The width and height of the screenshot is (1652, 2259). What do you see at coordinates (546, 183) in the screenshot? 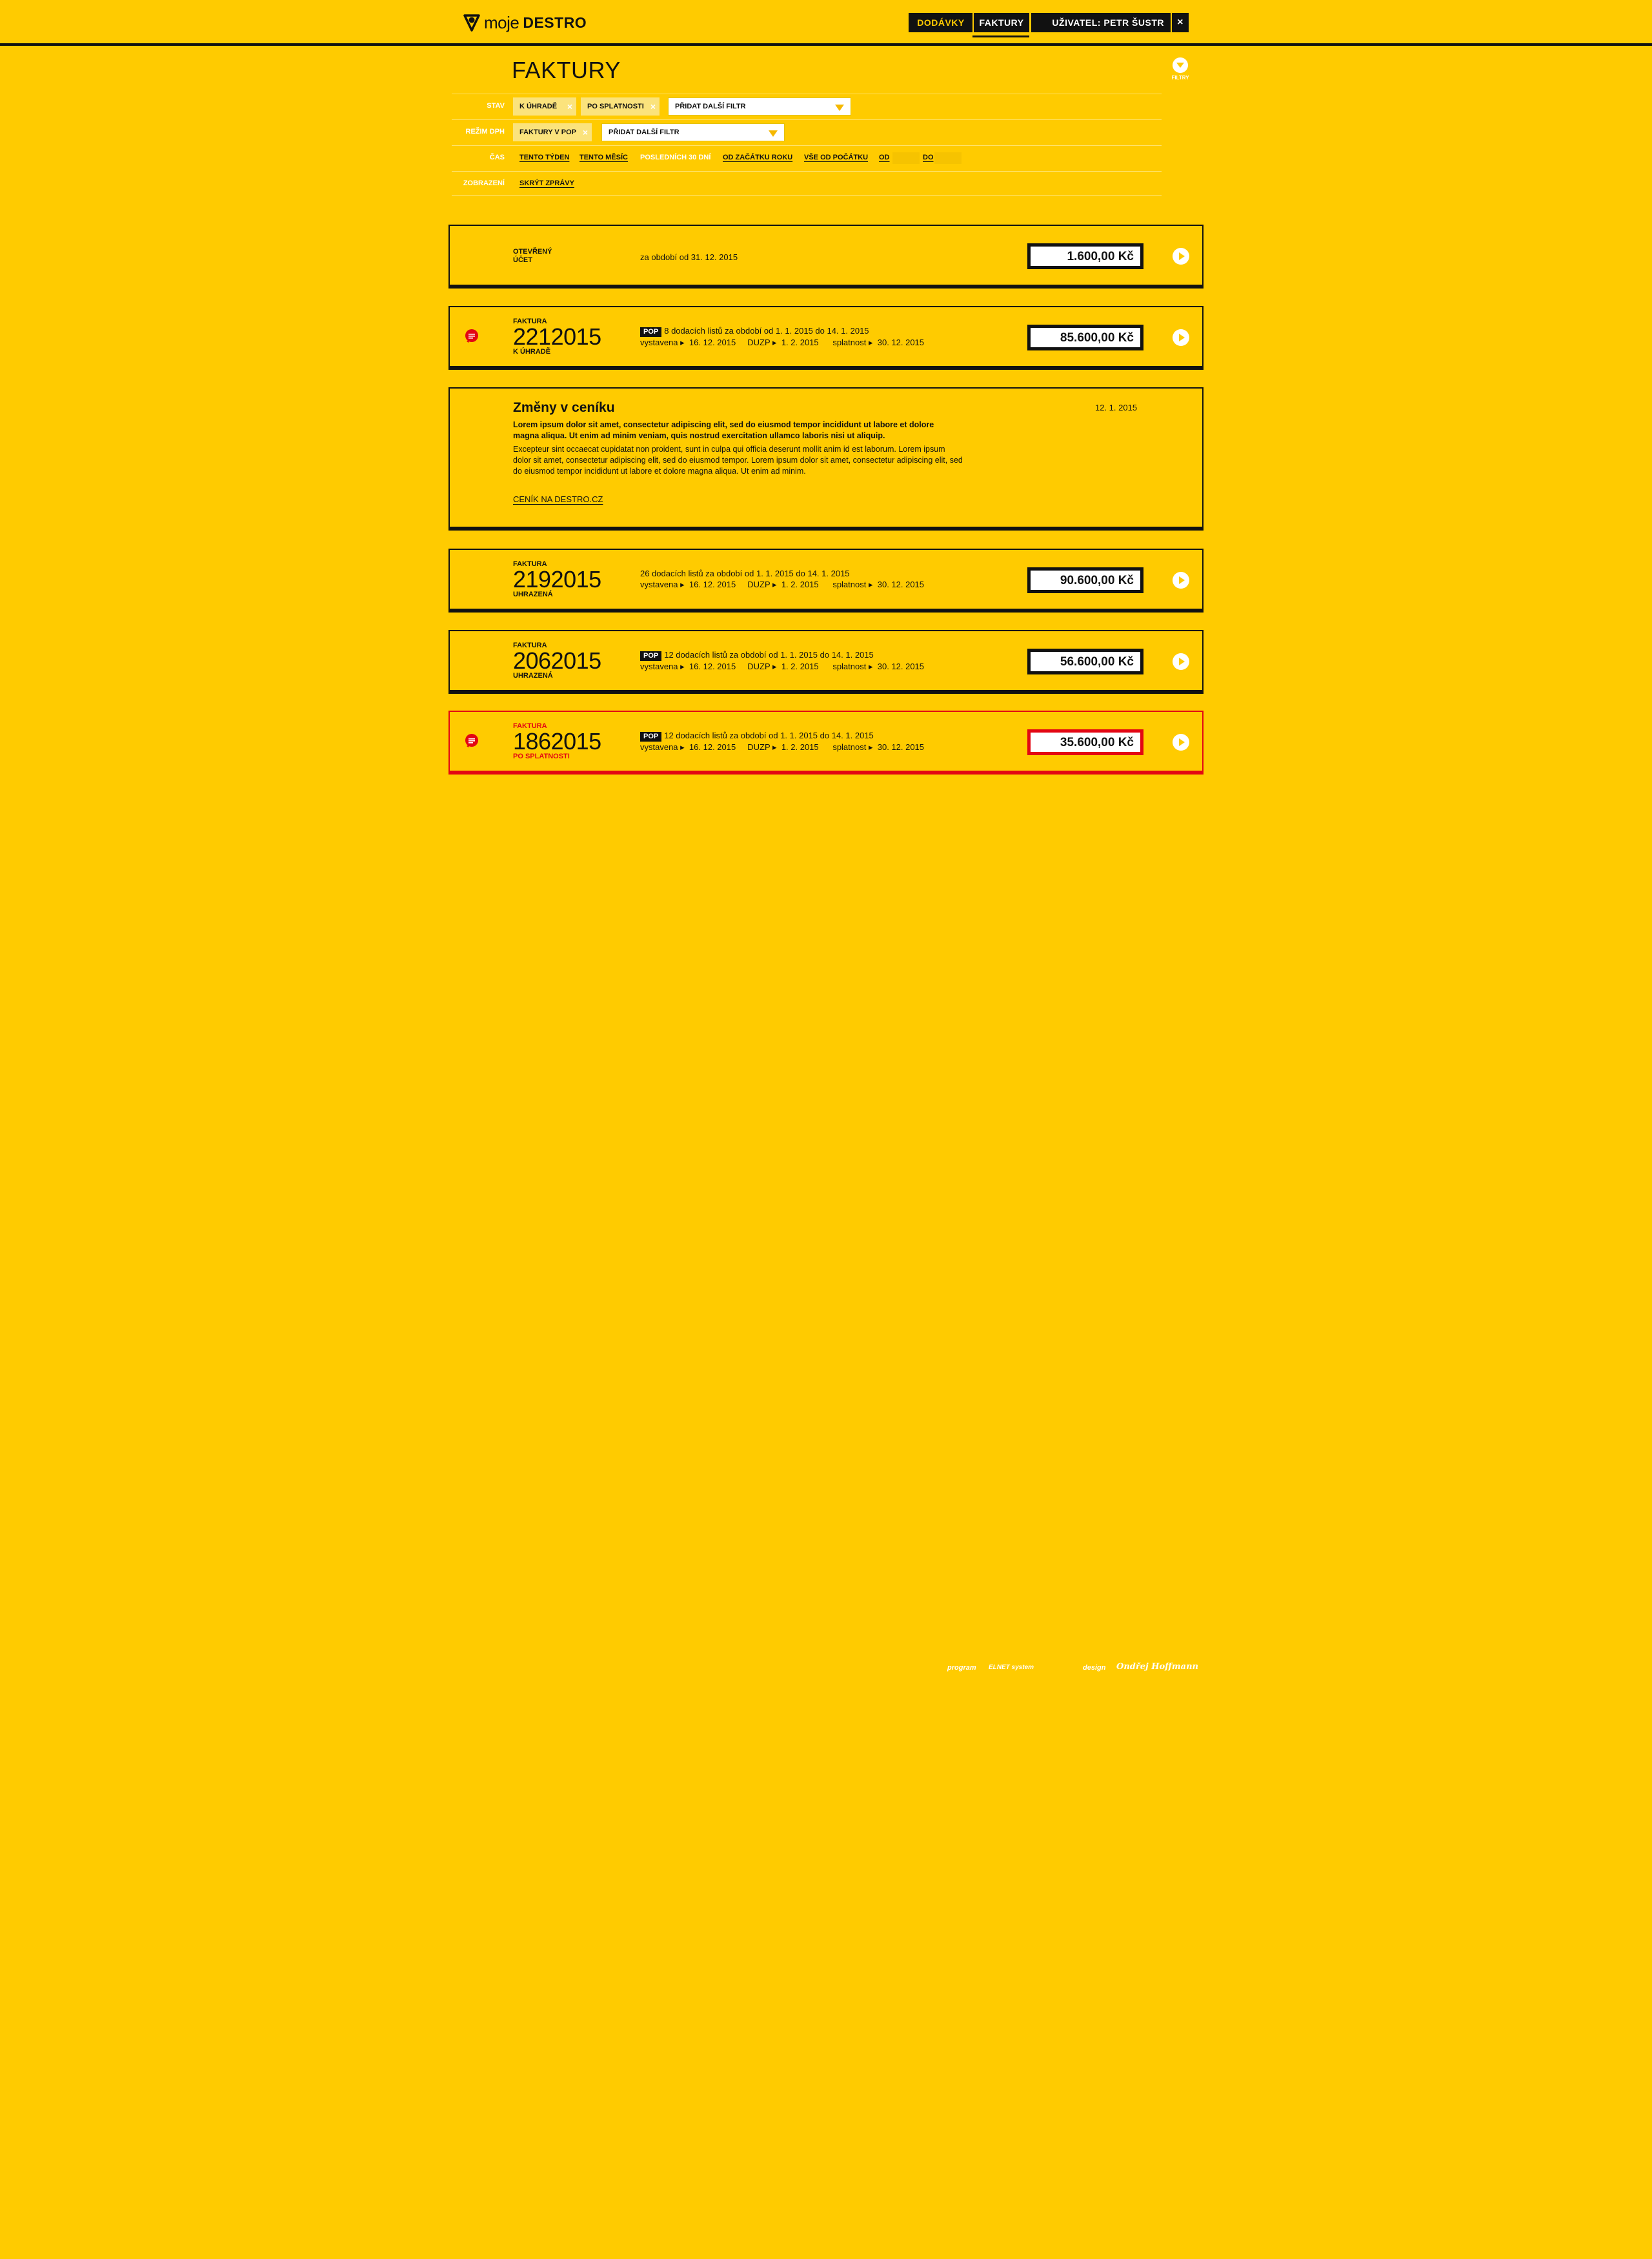
I see `hide-messages-link: SKRÝT ZPRÁVY` at bounding box center [546, 183].